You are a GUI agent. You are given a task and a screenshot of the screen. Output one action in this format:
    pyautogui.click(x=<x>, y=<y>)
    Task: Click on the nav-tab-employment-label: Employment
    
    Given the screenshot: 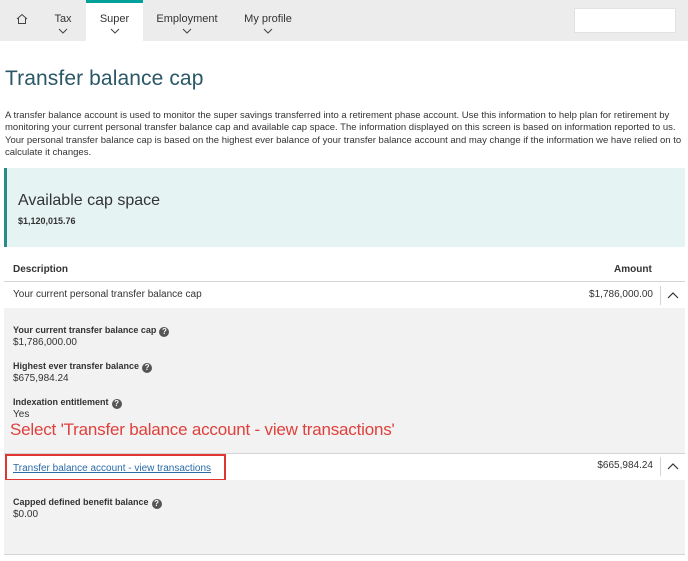 What is the action you would take?
    pyautogui.click(x=187, y=19)
    